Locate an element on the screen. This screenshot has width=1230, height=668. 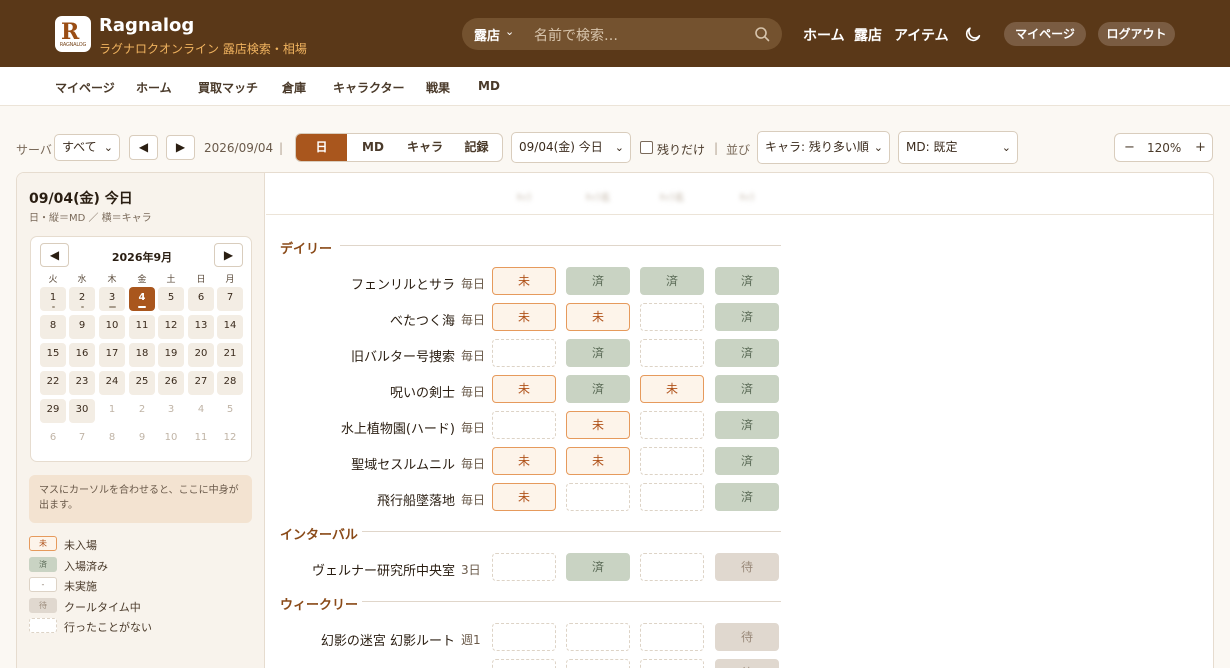
calendar-day: 12 is located at coordinates (171, 327).